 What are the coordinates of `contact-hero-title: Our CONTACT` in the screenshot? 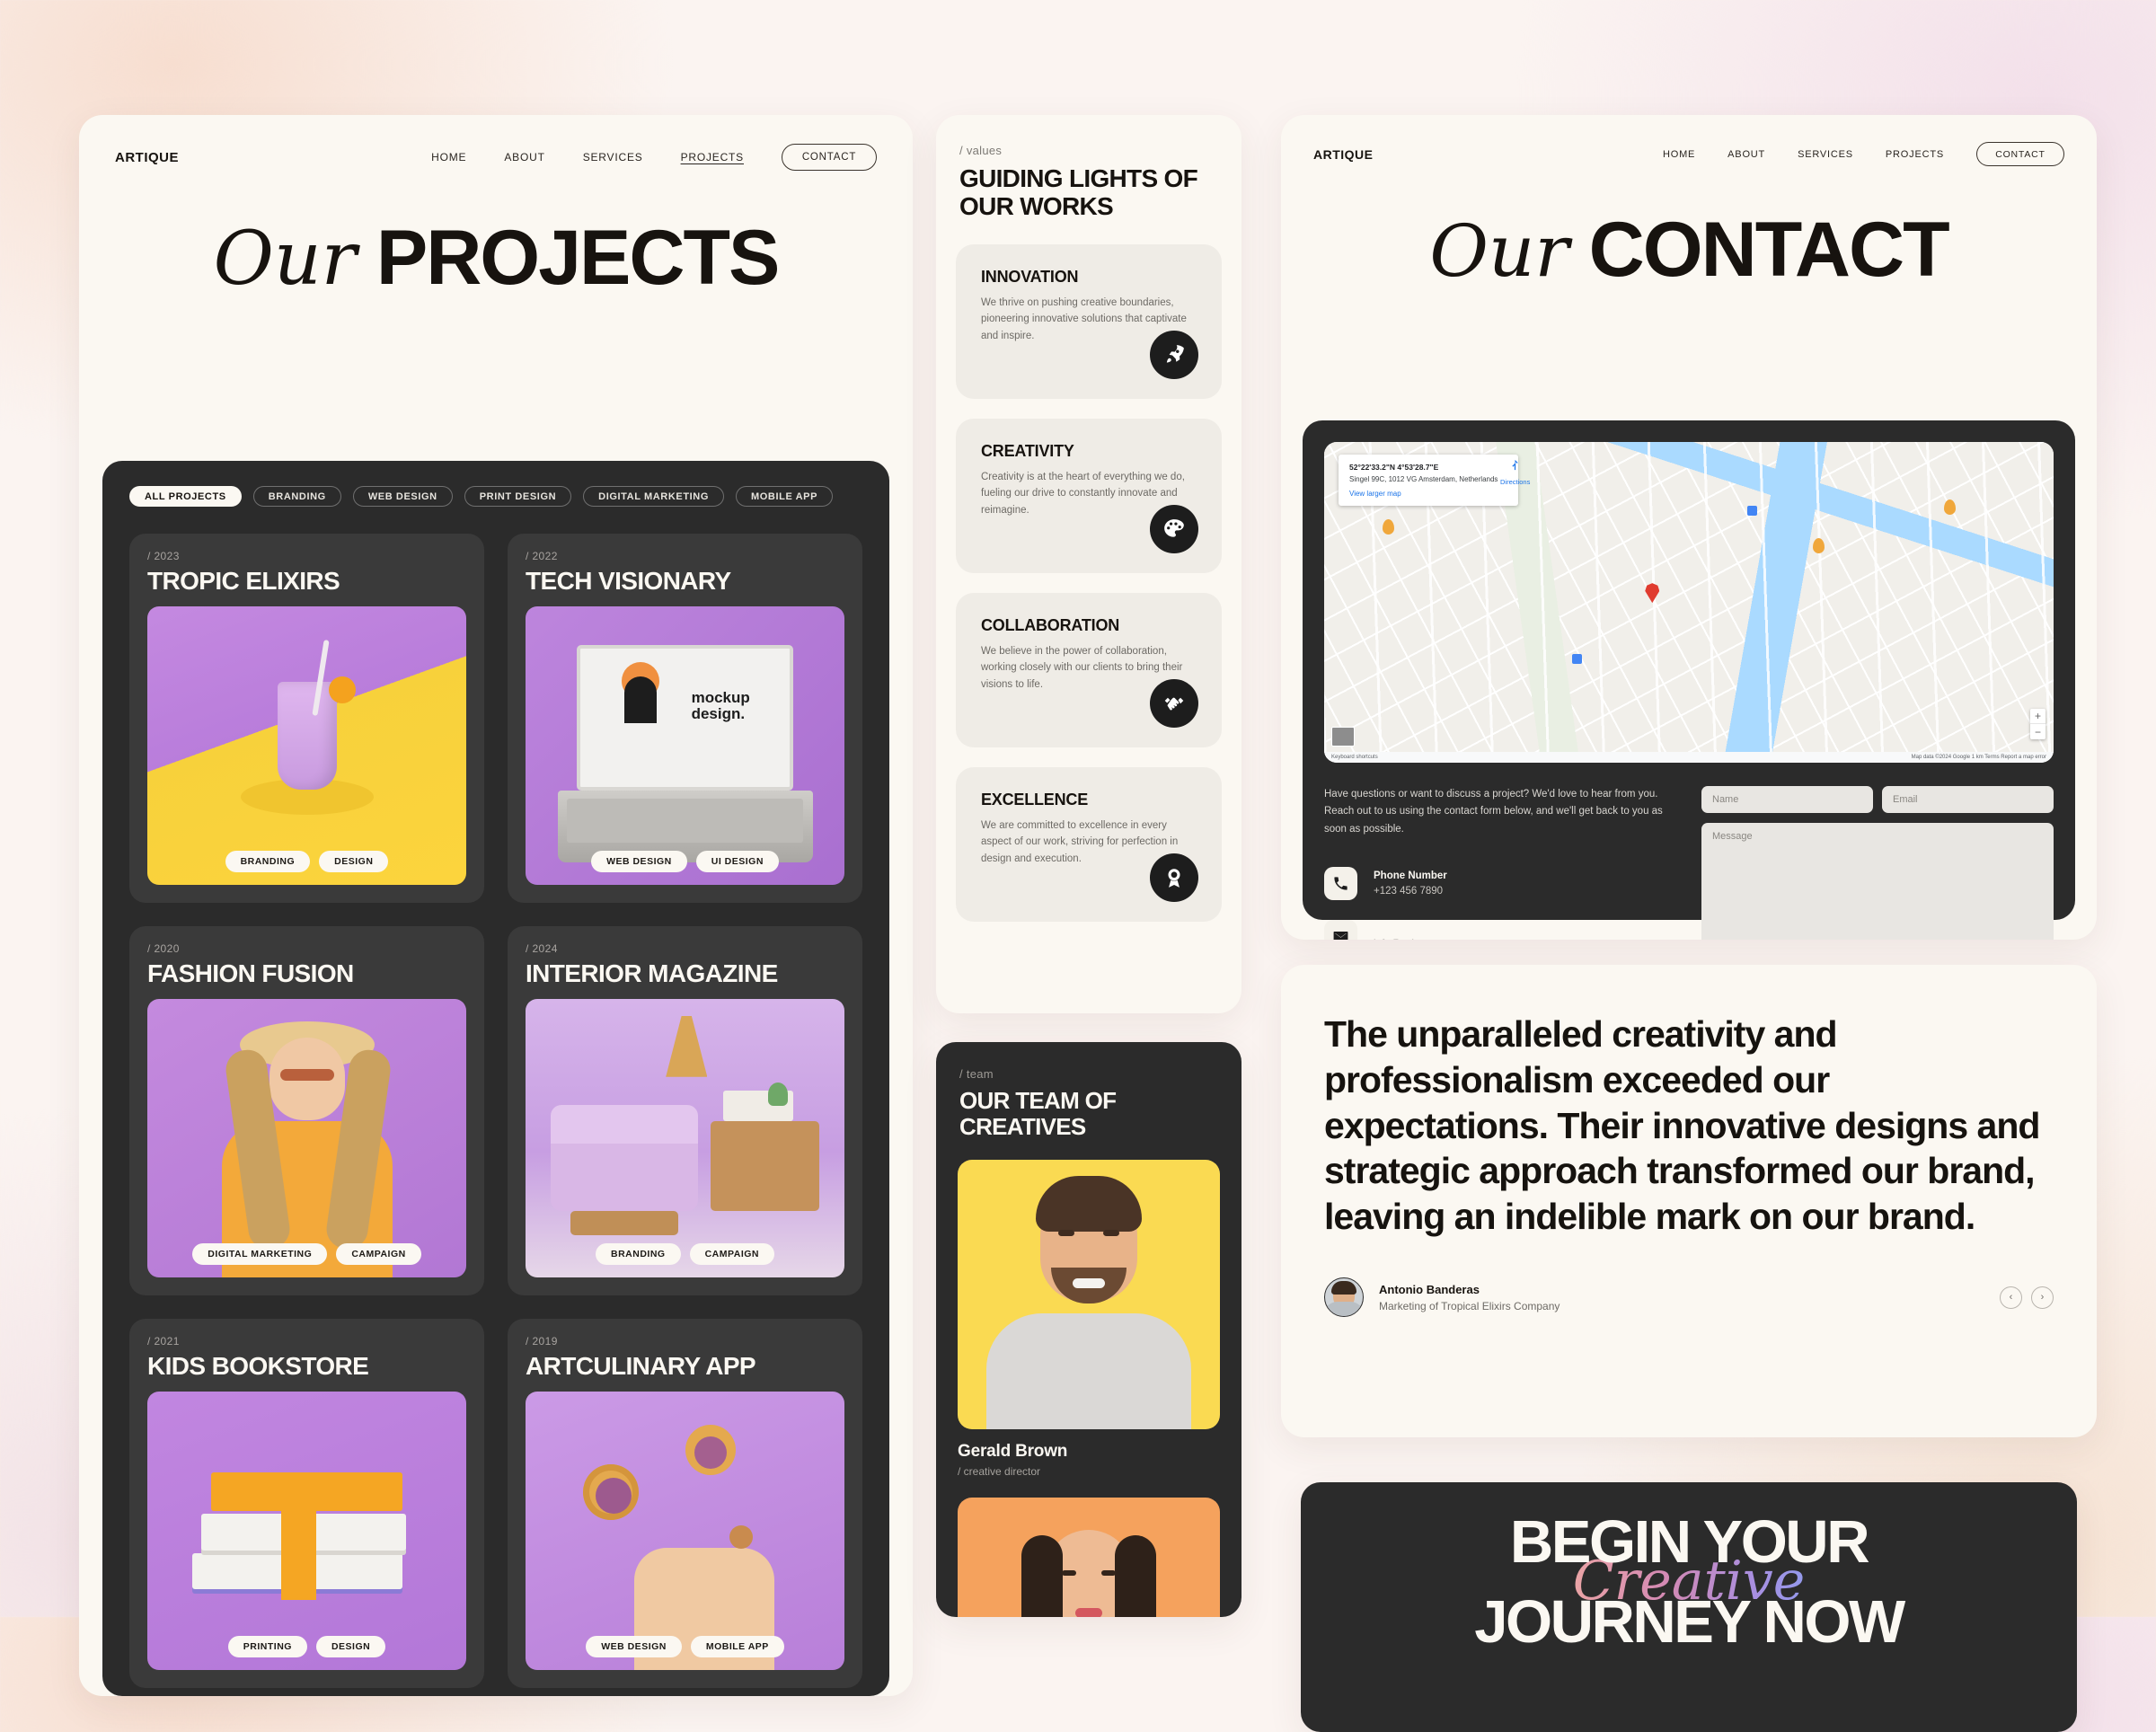 It's located at (1689, 250).